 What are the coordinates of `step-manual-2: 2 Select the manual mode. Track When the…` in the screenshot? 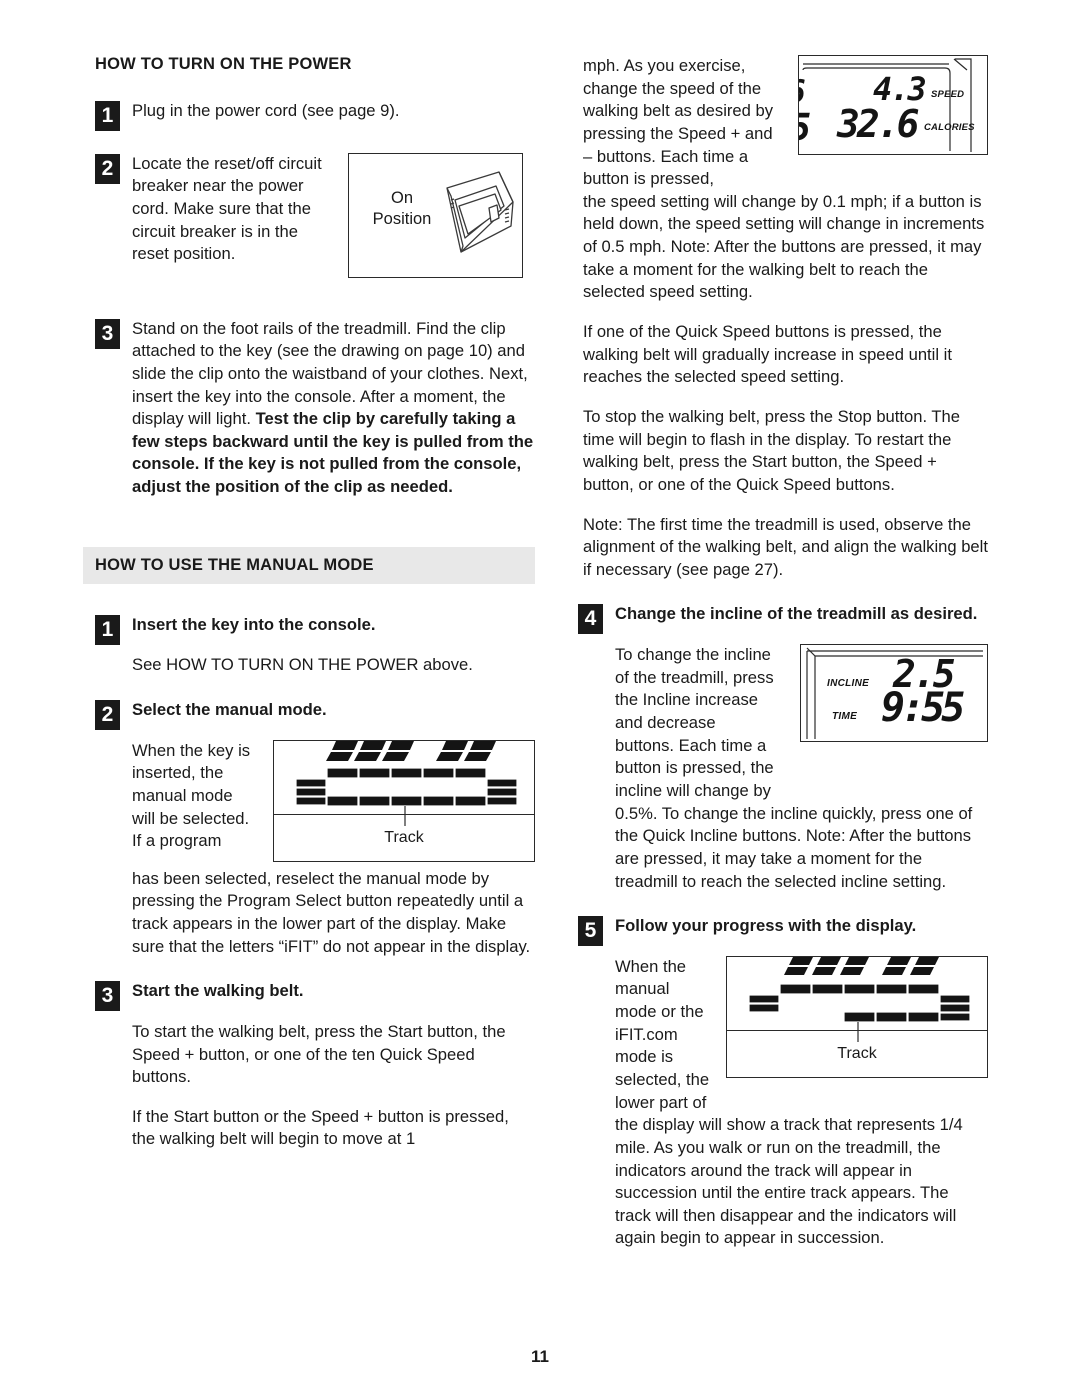 It's located at (315, 828).